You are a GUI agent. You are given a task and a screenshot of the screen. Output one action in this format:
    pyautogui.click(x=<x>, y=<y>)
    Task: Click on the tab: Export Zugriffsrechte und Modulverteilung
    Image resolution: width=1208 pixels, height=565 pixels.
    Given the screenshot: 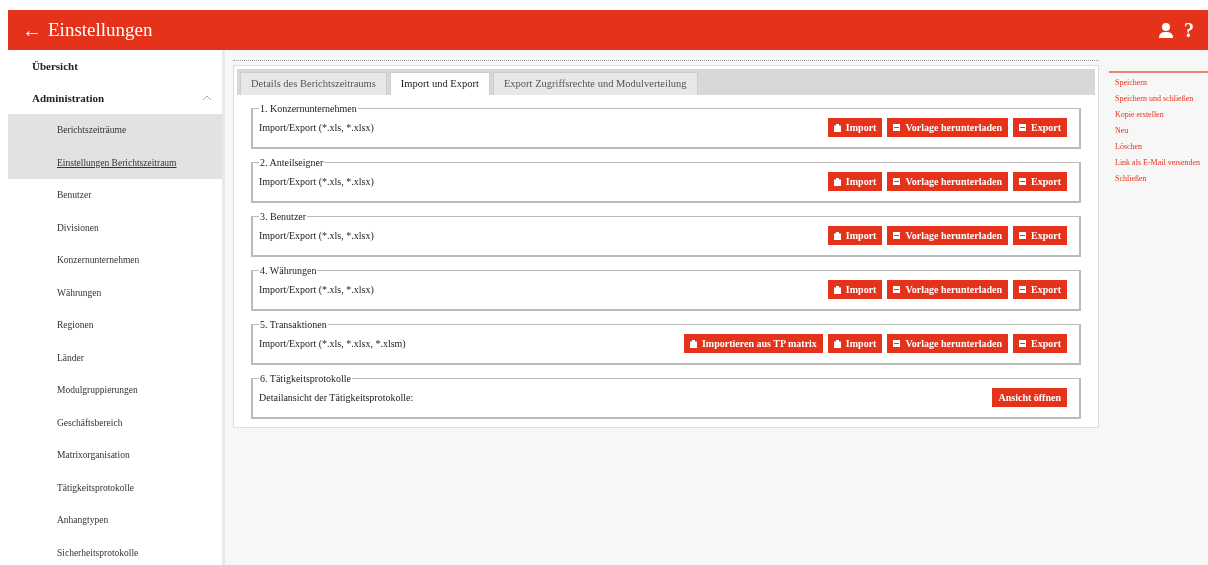 What is the action you would take?
    pyautogui.click(x=595, y=83)
    